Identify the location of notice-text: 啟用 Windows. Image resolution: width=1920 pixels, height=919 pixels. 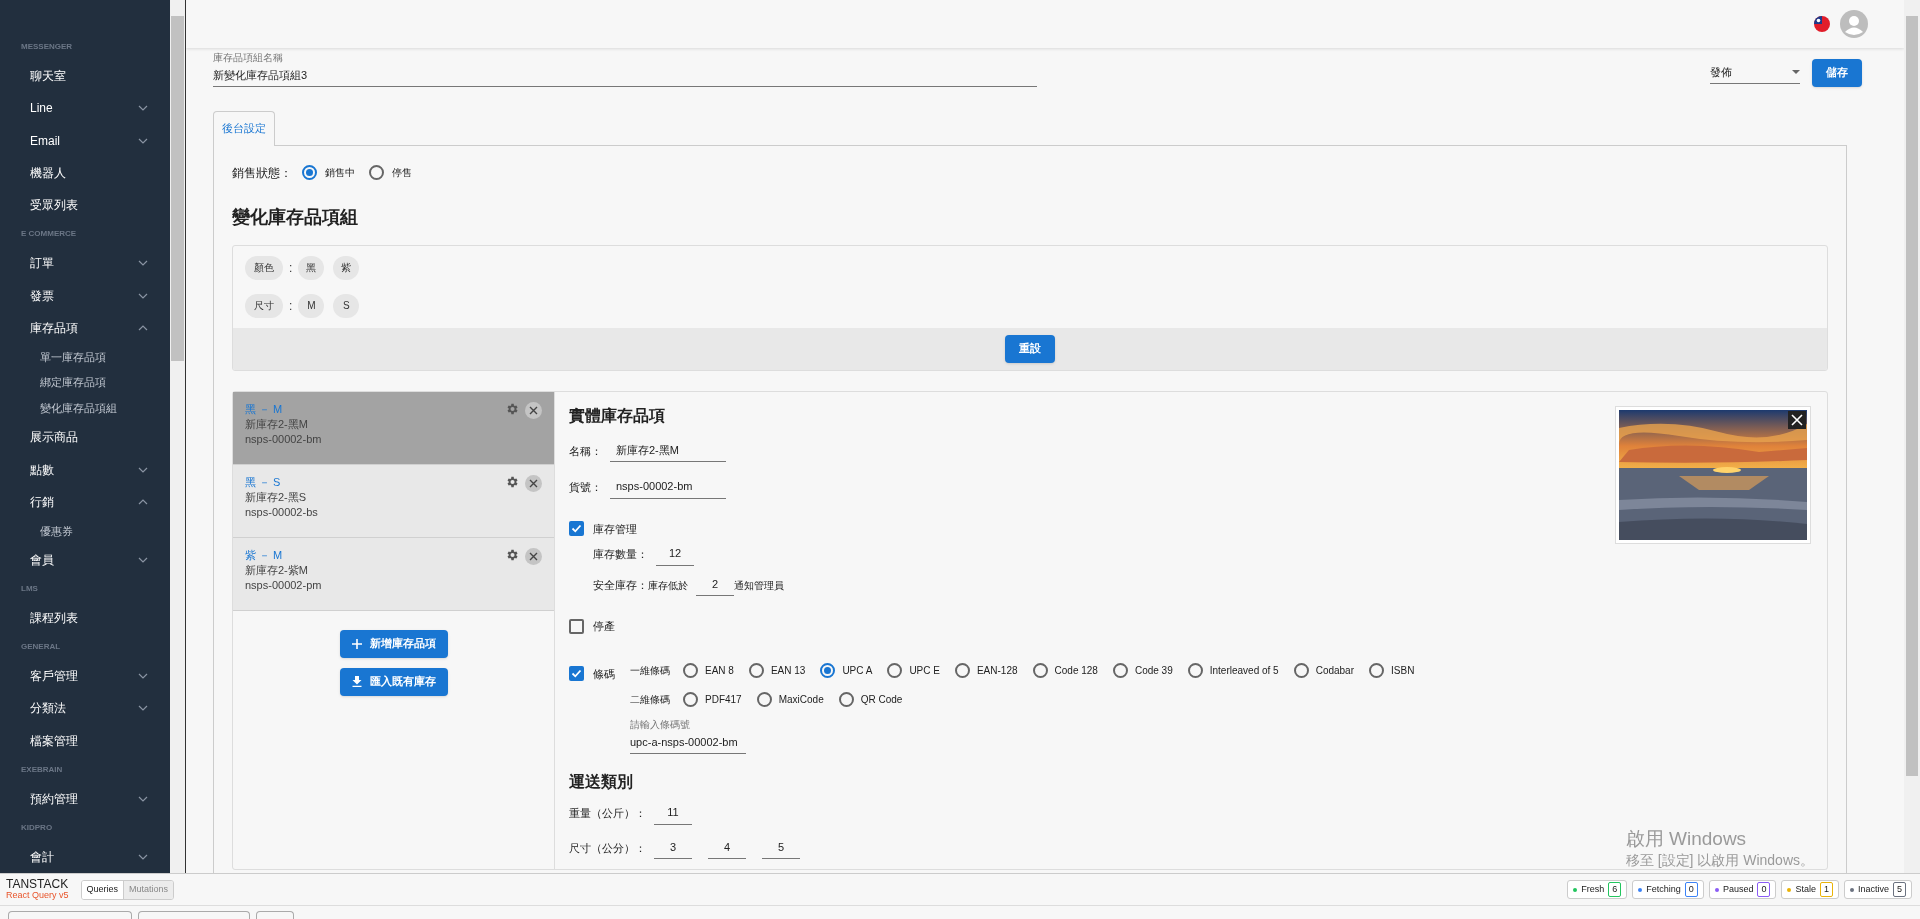
(1686, 839).